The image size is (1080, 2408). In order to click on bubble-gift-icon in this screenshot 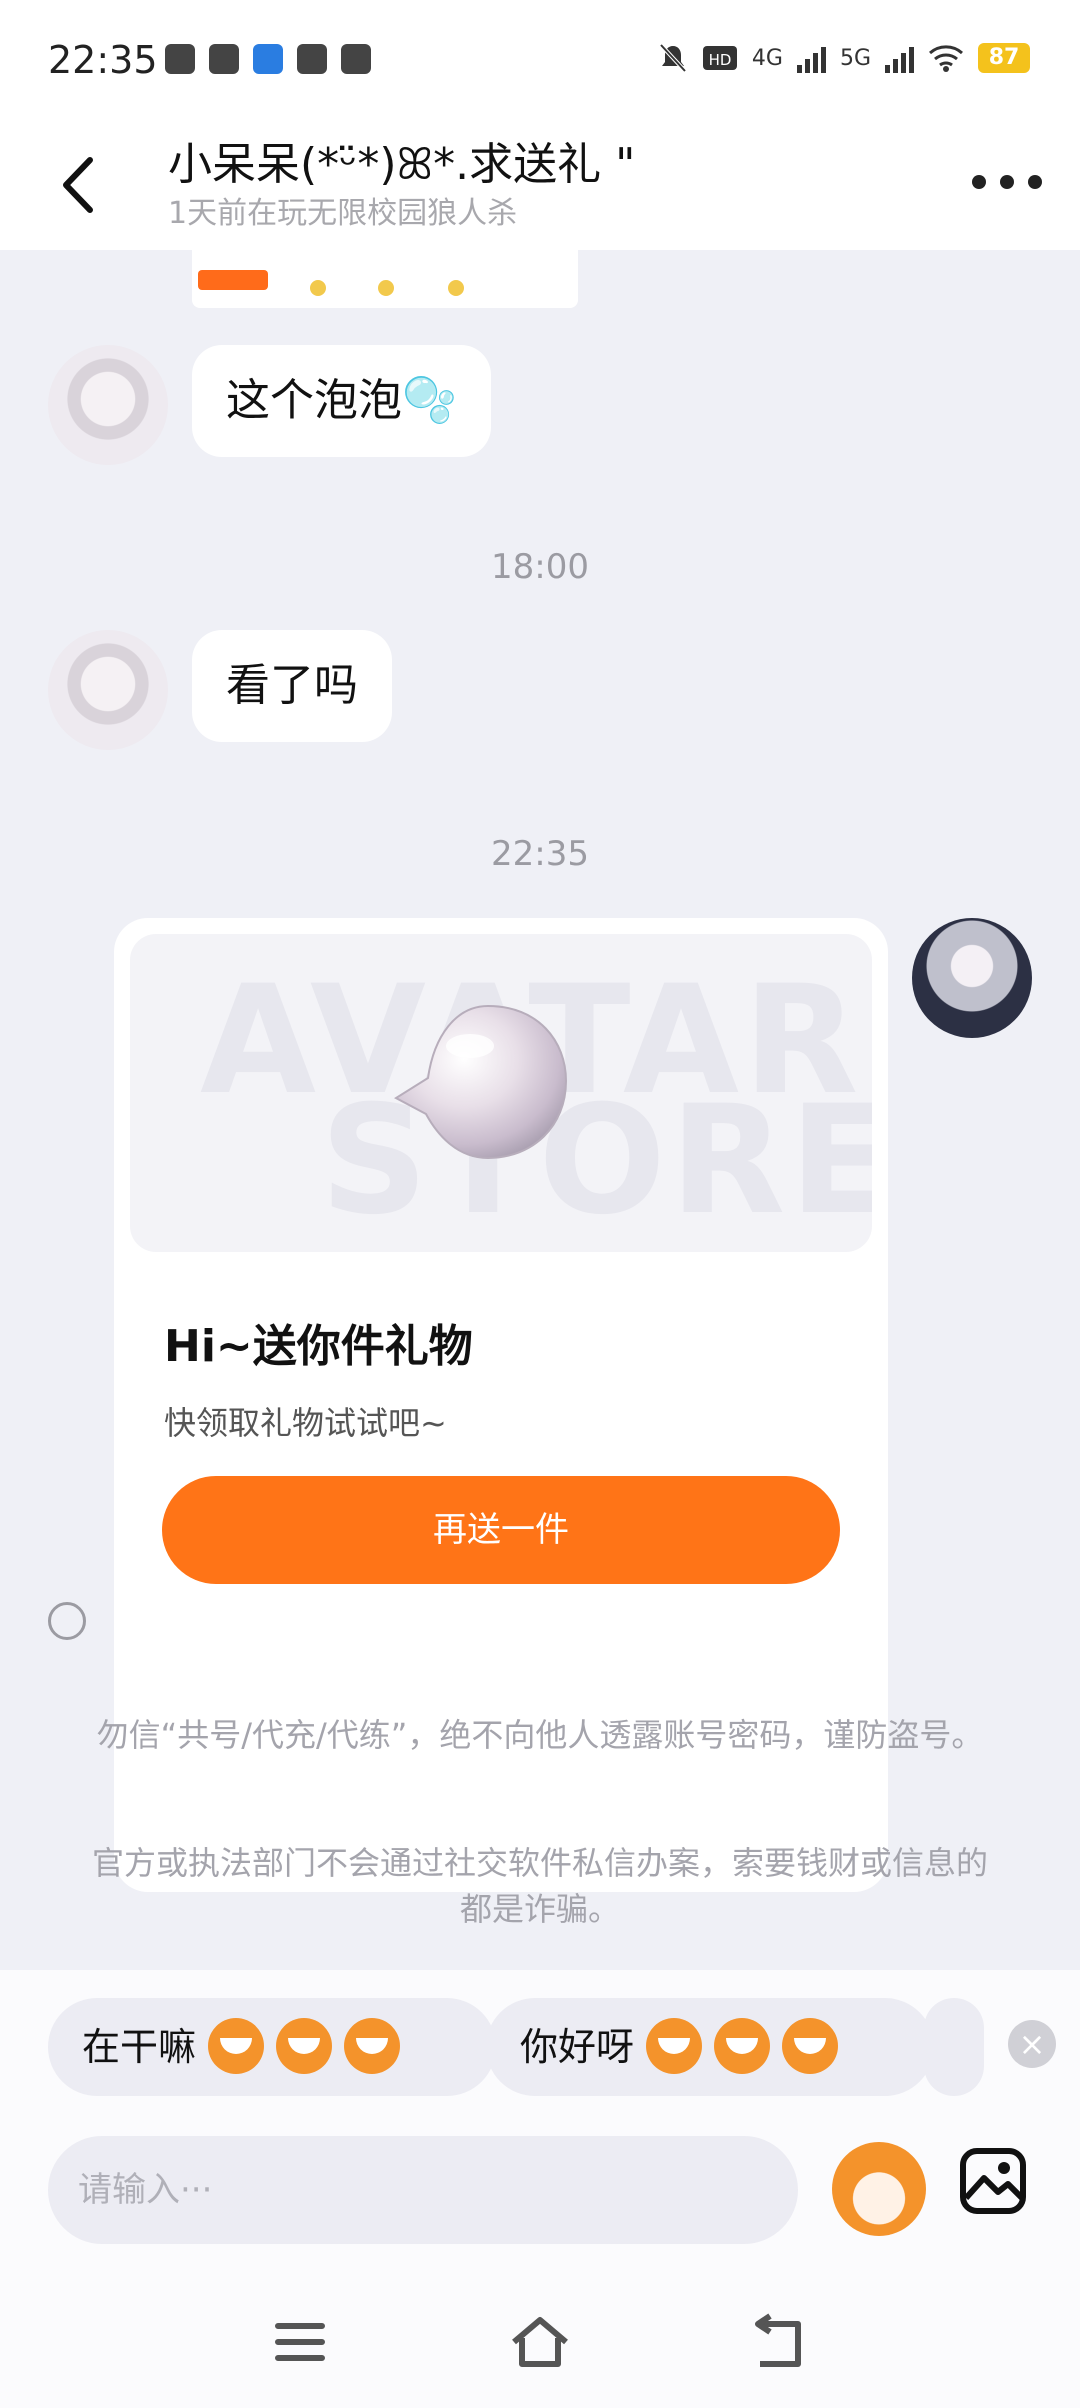, I will do `click(481, 1082)`.